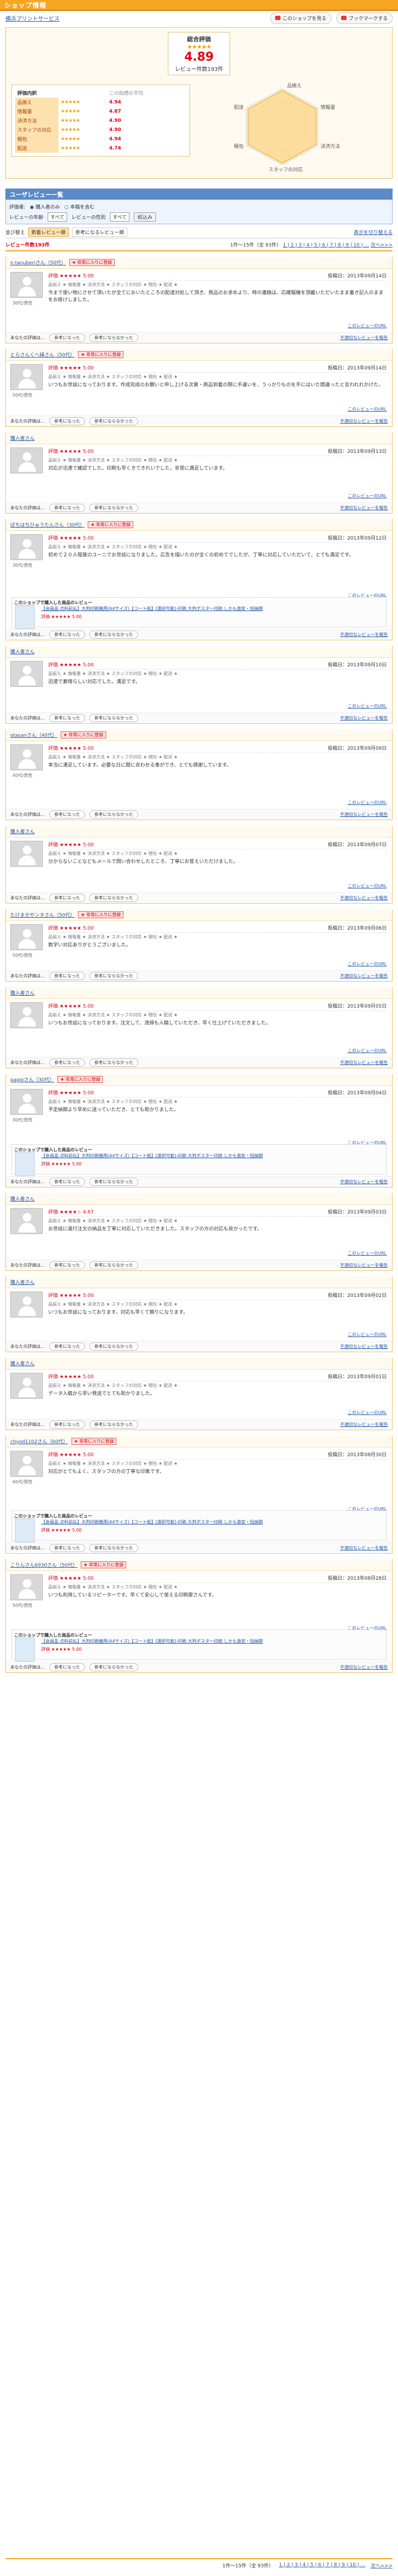 The height and width of the screenshot is (2576, 398). What do you see at coordinates (42, 914) in the screenshot?
I see `reviewer-link: たけまかやンタさん（50代）` at bounding box center [42, 914].